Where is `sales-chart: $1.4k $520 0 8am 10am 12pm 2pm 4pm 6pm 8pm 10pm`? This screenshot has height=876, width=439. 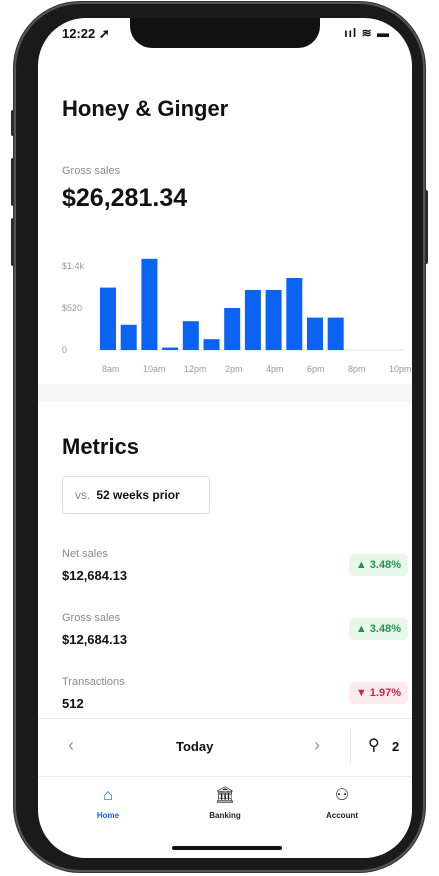 sales-chart: $1.4k $520 0 8am 10am 12pm 2pm 4pm 6pm 8pm 10pm is located at coordinates (232, 307).